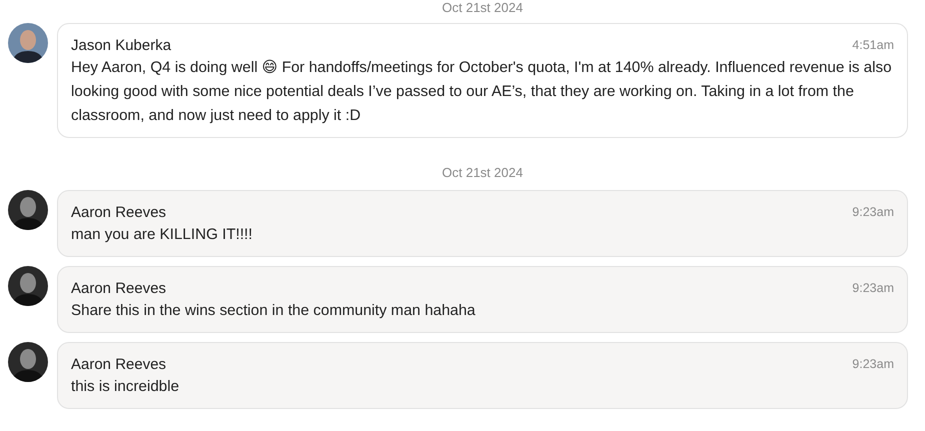 Image resolution: width=925 pixels, height=431 pixels. Describe the element at coordinates (125, 387) in the screenshot. I see `message-text: this is increidble` at that location.